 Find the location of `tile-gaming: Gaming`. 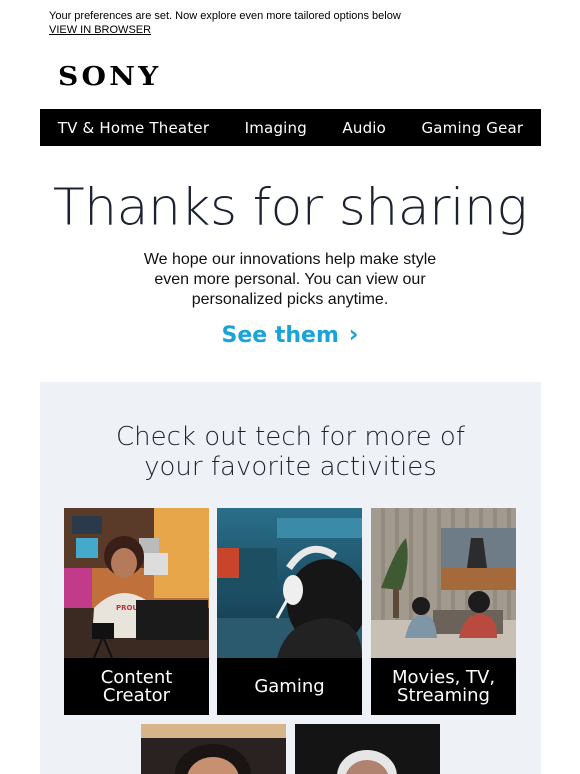

tile-gaming: Gaming is located at coordinates (289, 611).